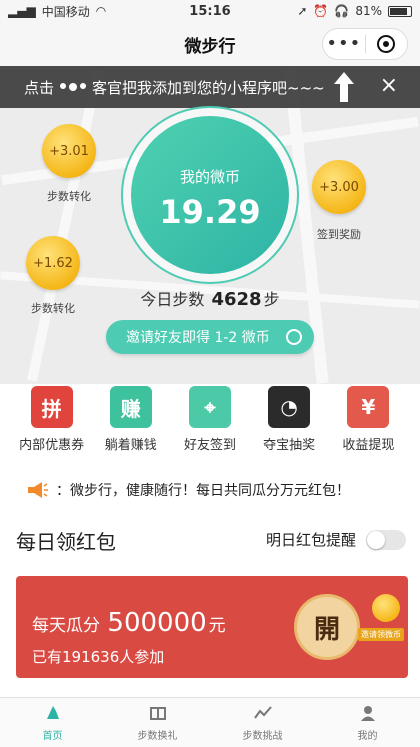 The height and width of the screenshot is (747, 420). I want to click on tab-home: 首页, so click(52, 722).